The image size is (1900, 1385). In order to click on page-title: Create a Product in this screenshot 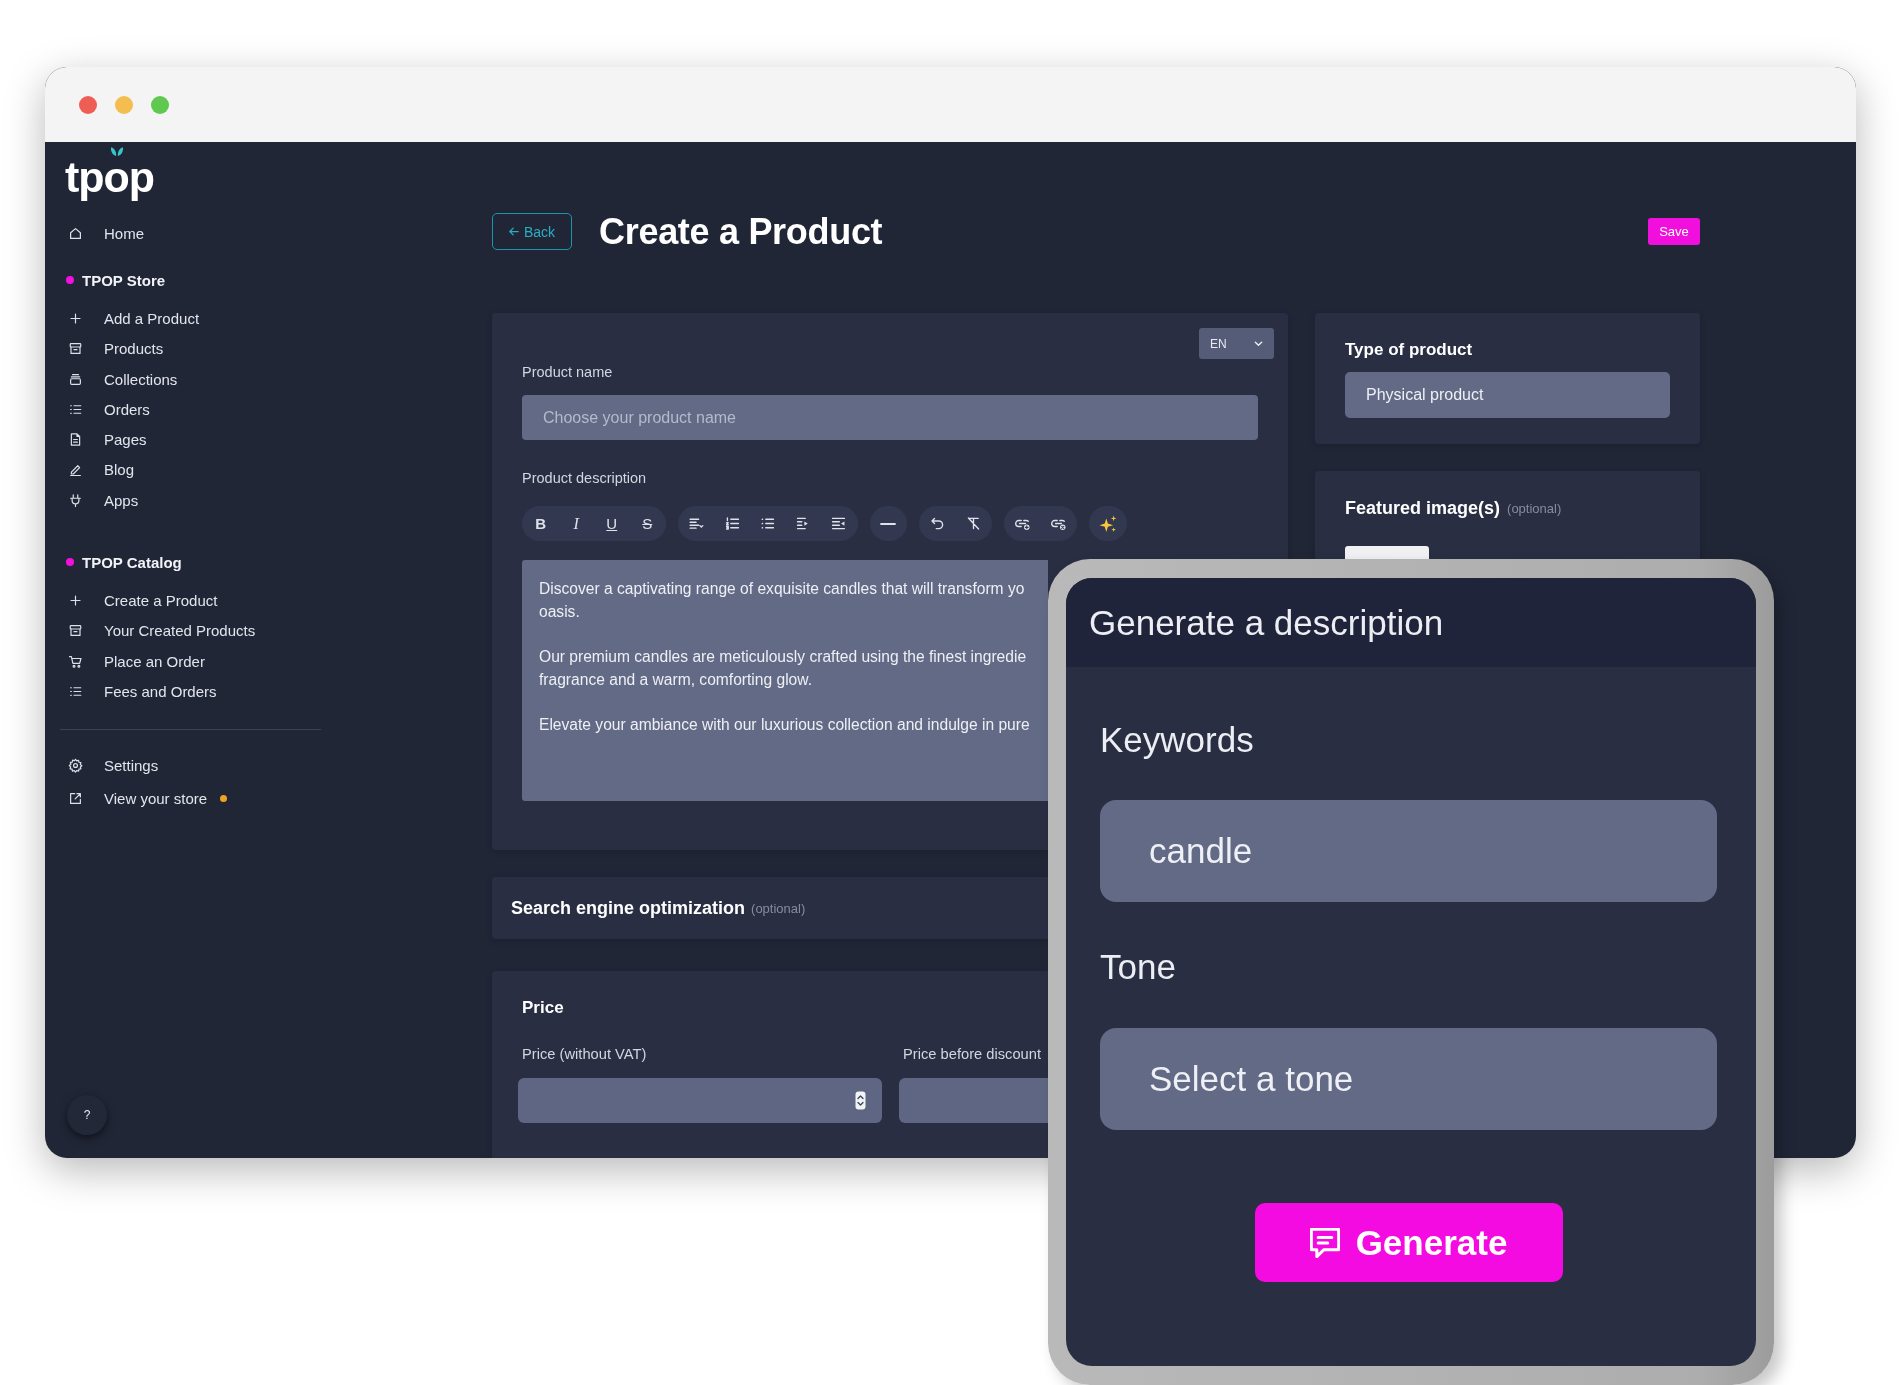, I will do `click(741, 231)`.